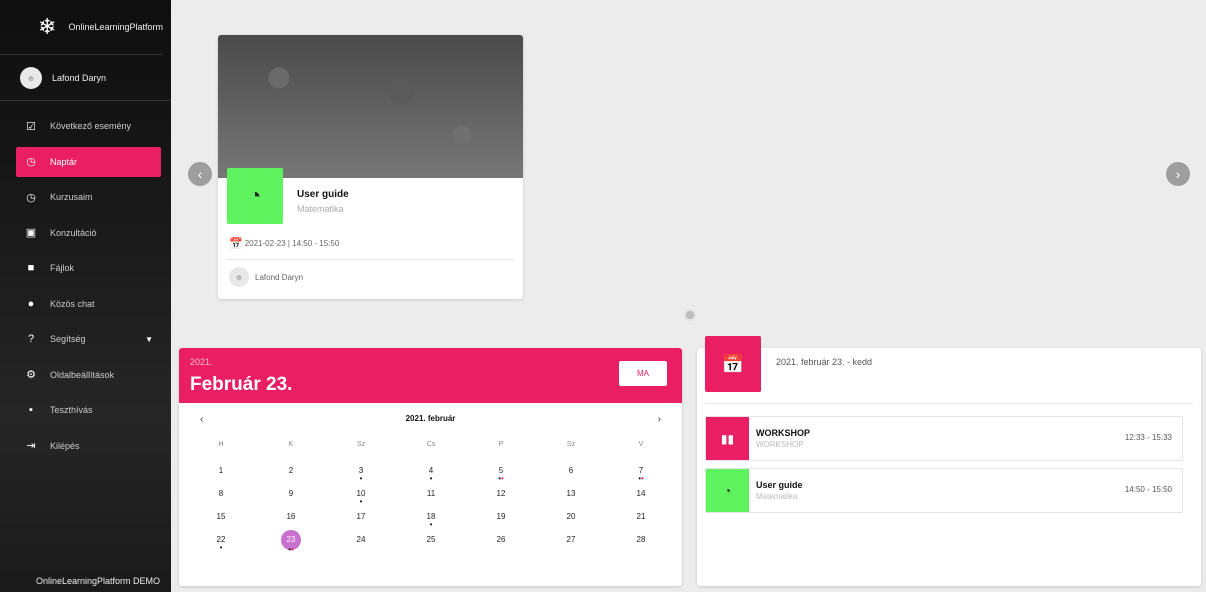 The image size is (1206, 592). What do you see at coordinates (88, 233) in the screenshot?
I see `sidebar-item-consultation: ▣ Konzultáció` at bounding box center [88, 233].